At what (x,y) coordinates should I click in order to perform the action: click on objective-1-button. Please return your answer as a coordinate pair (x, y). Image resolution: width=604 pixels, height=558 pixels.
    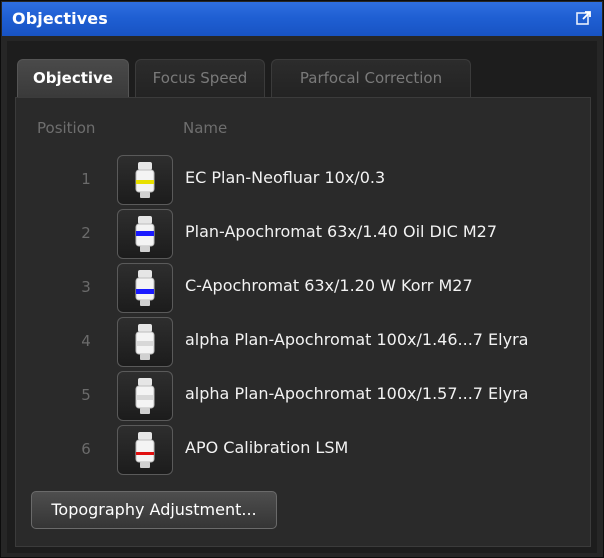
    Looking at the image, I should click on (145, 180).